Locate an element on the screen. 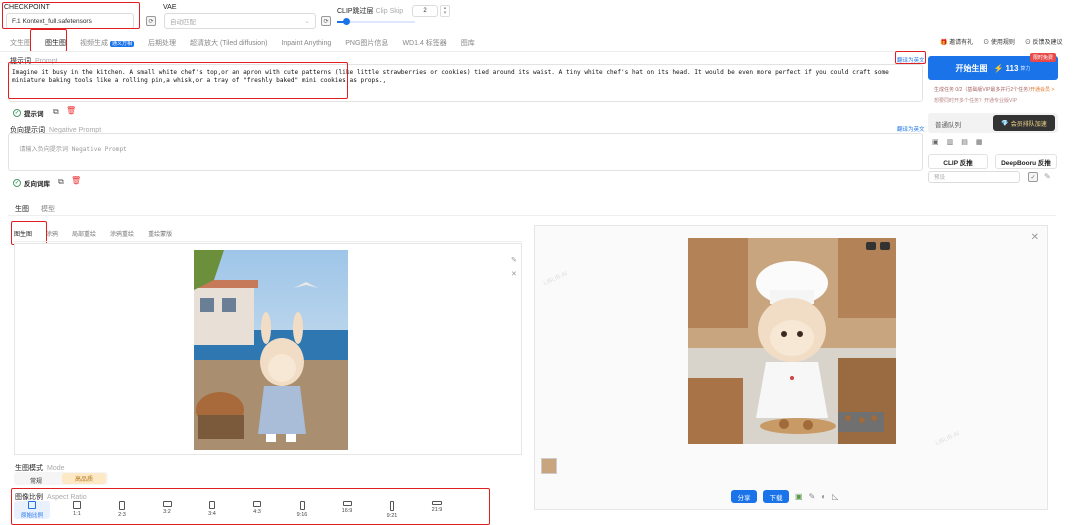  refresh-icon: ⟳ is located at coordinates (151, 21).